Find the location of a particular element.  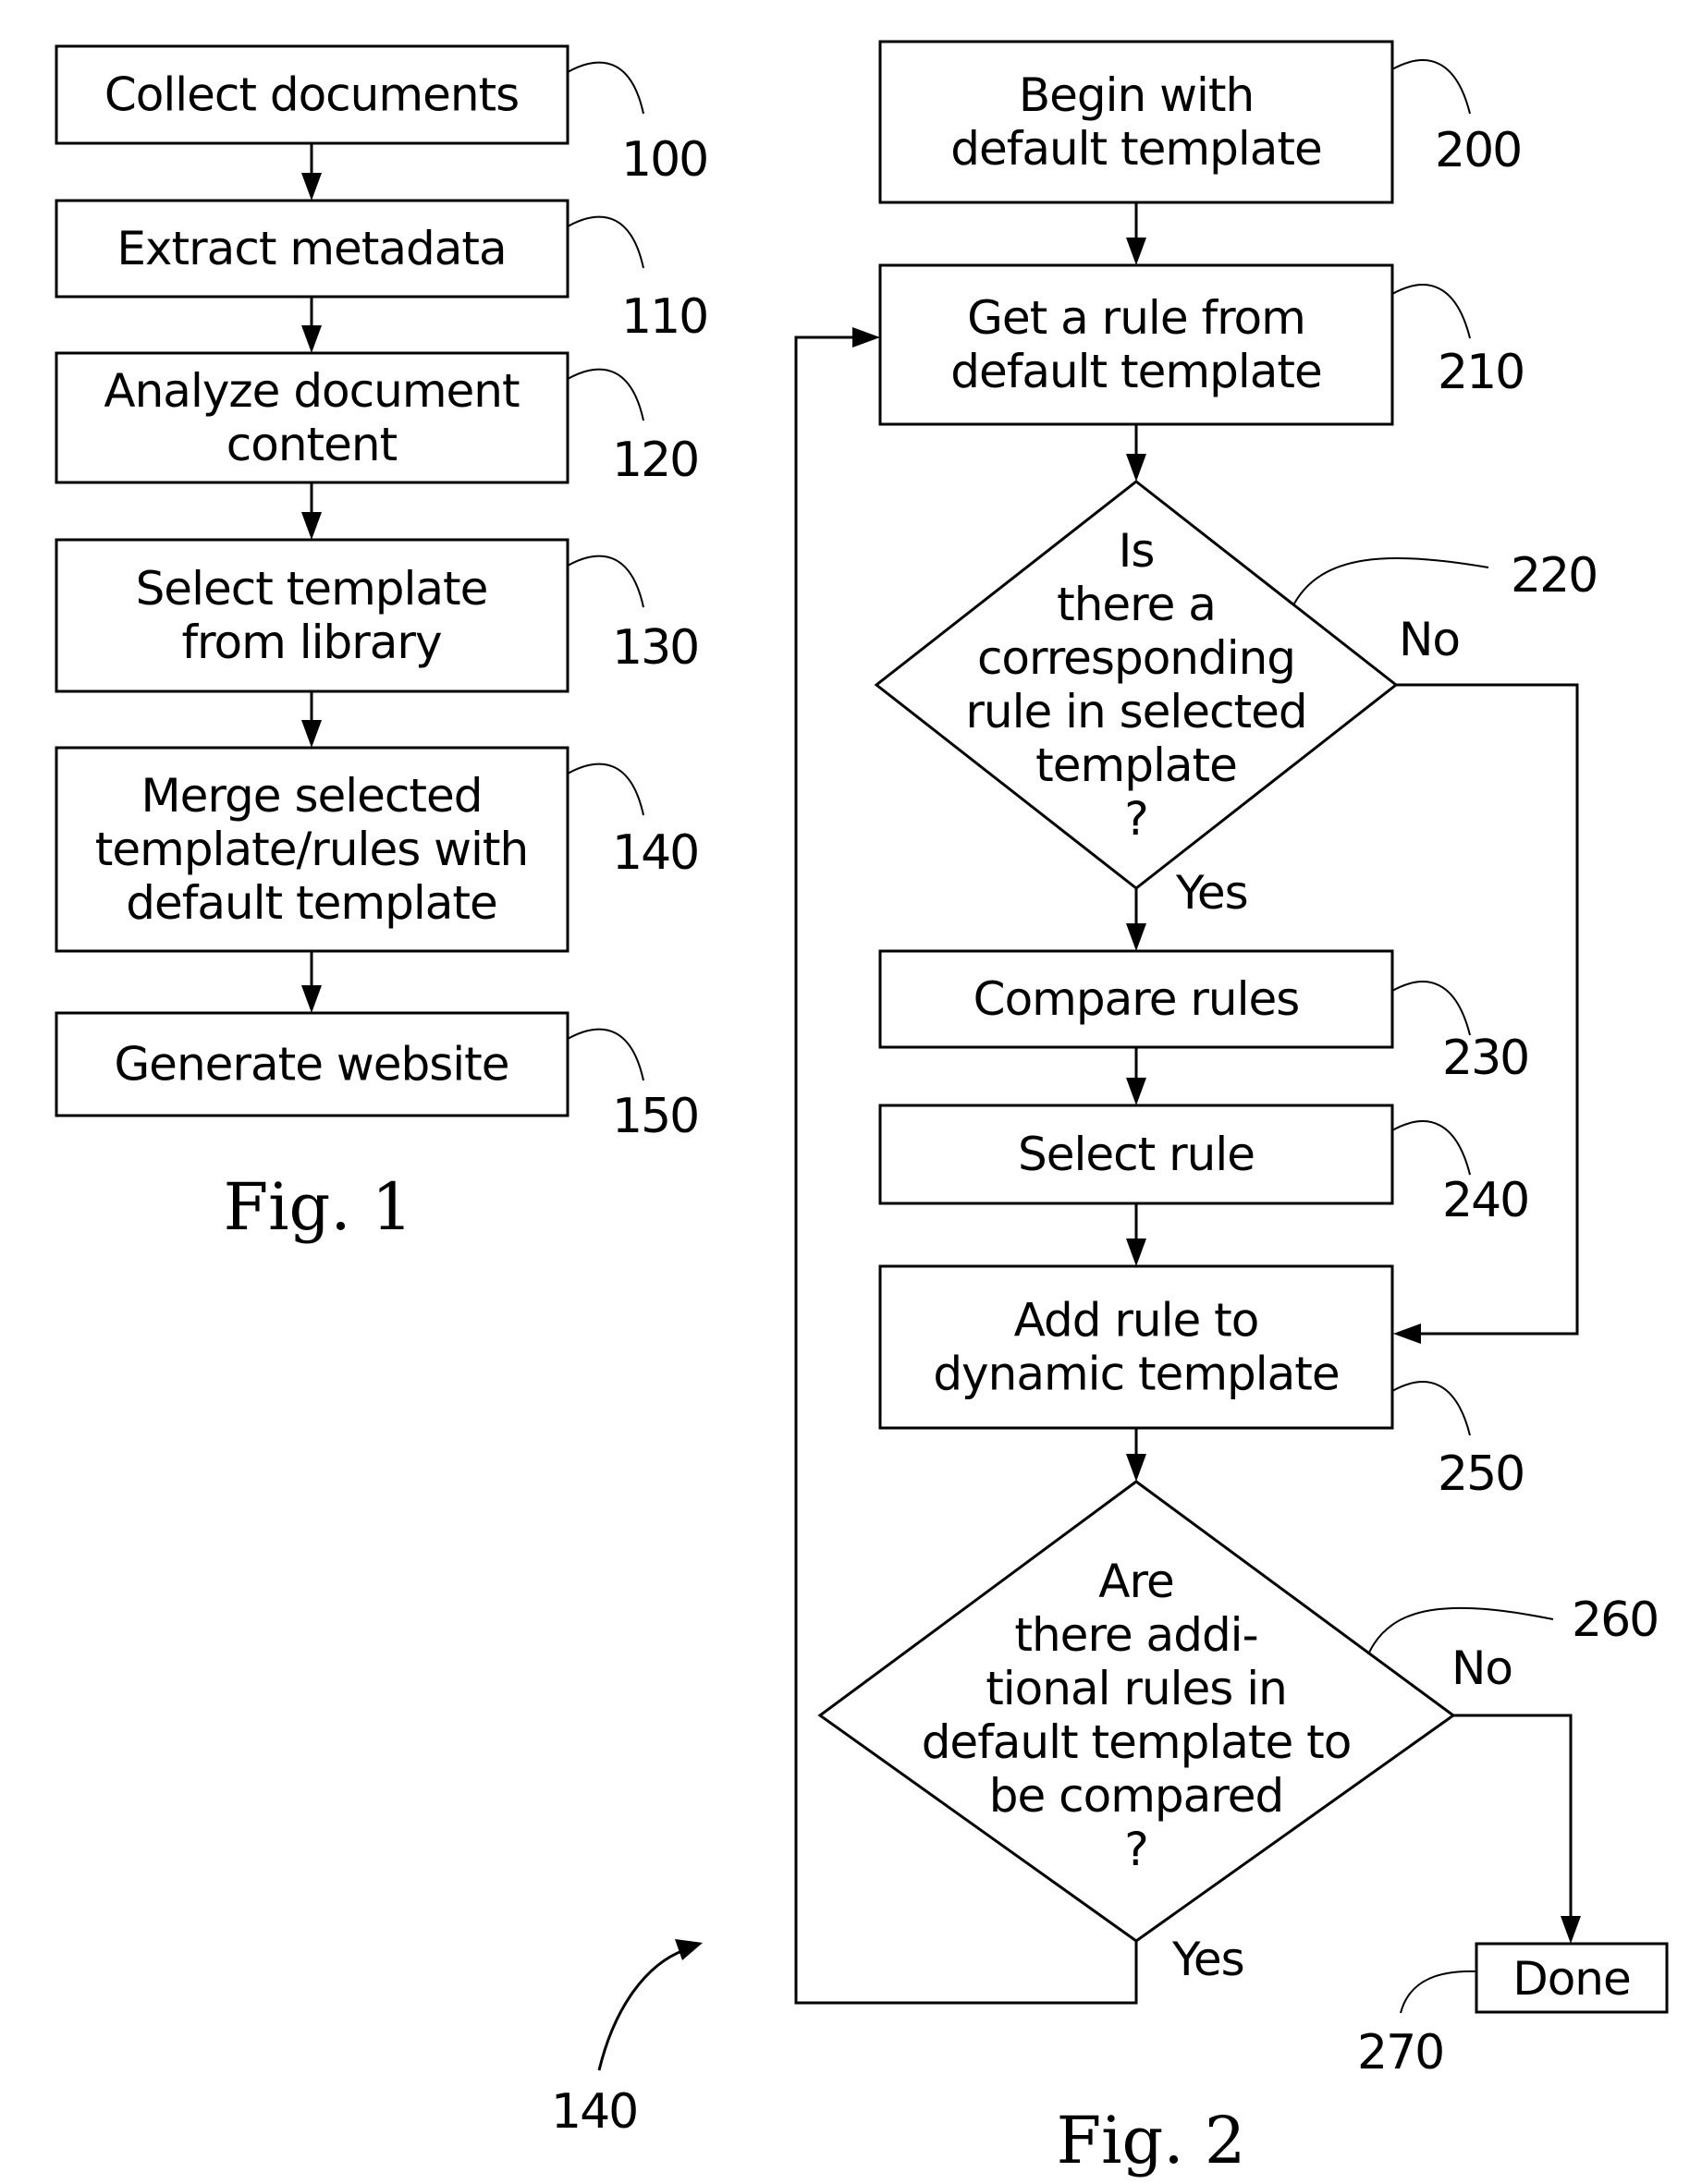

step-label: Generate website is located at coordinates (311, 1065).